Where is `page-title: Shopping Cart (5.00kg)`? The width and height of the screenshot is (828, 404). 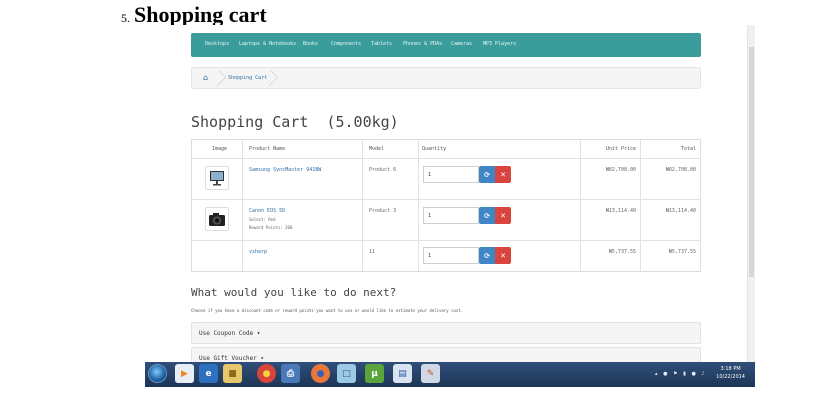
page-title: Shopping Cart (5.00kg) is located at coordinates (295, 122).